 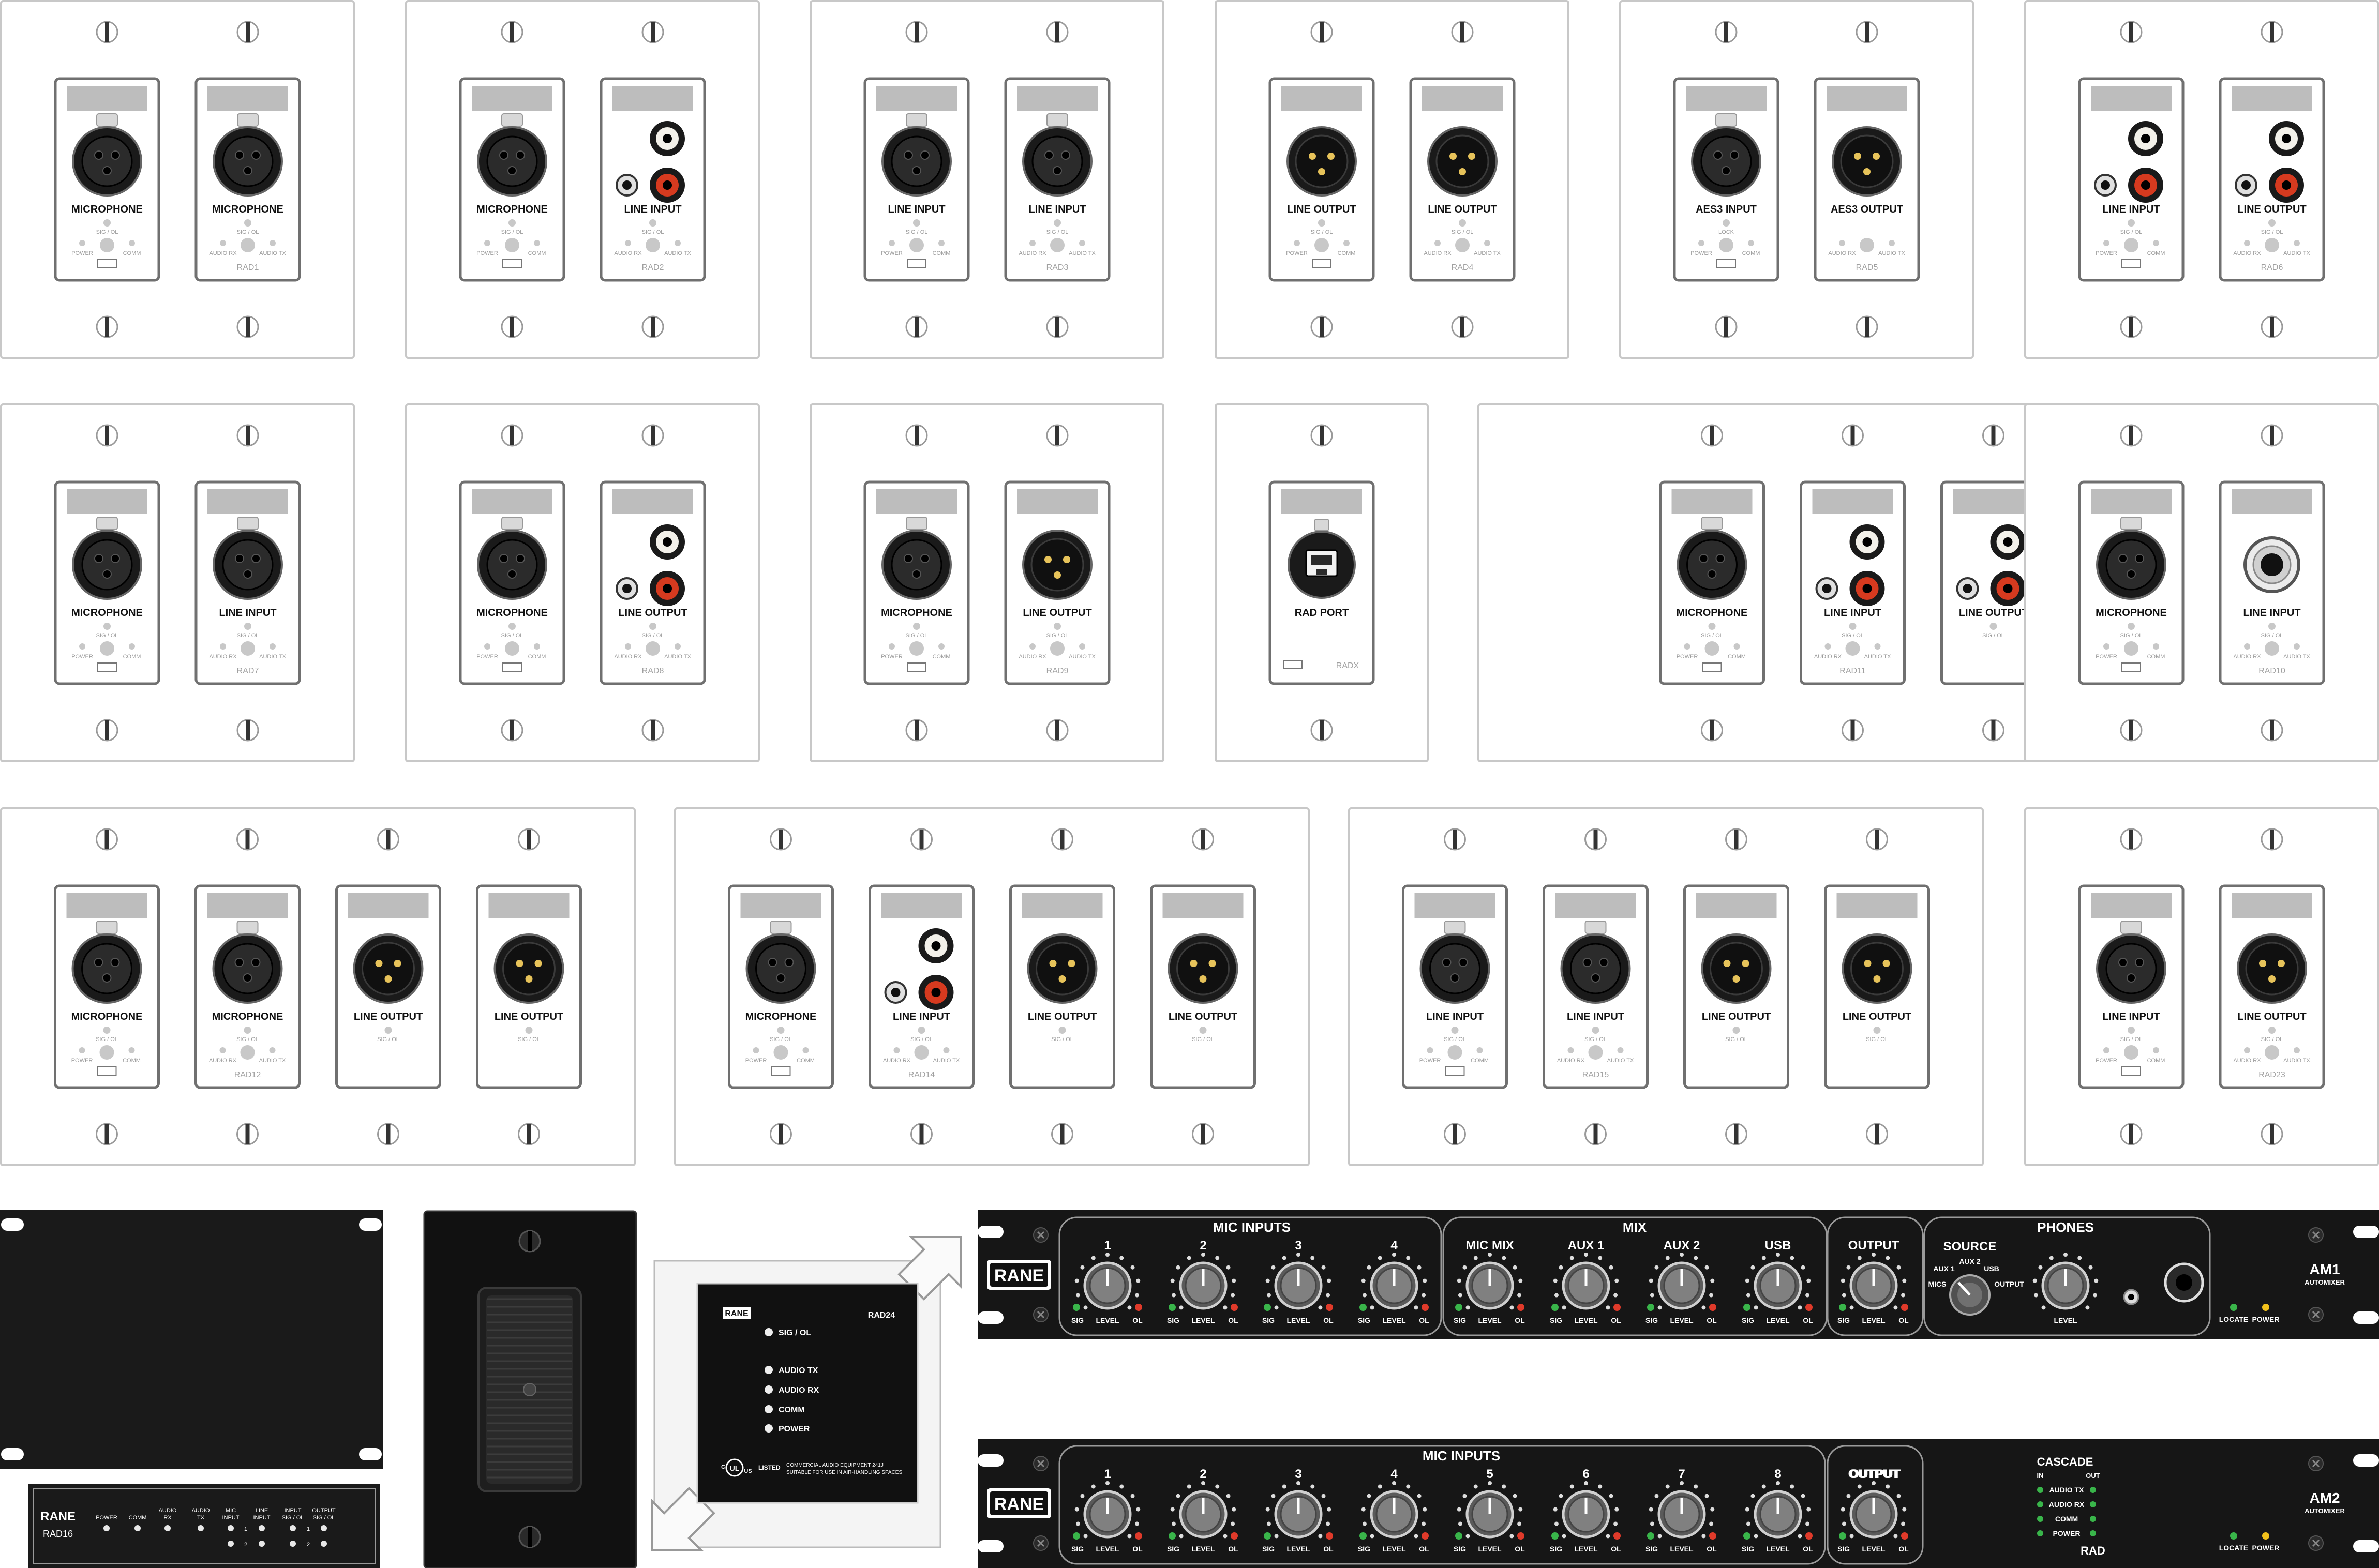 I want to click on cascade-led-out, so click(x=2093, y=1519).